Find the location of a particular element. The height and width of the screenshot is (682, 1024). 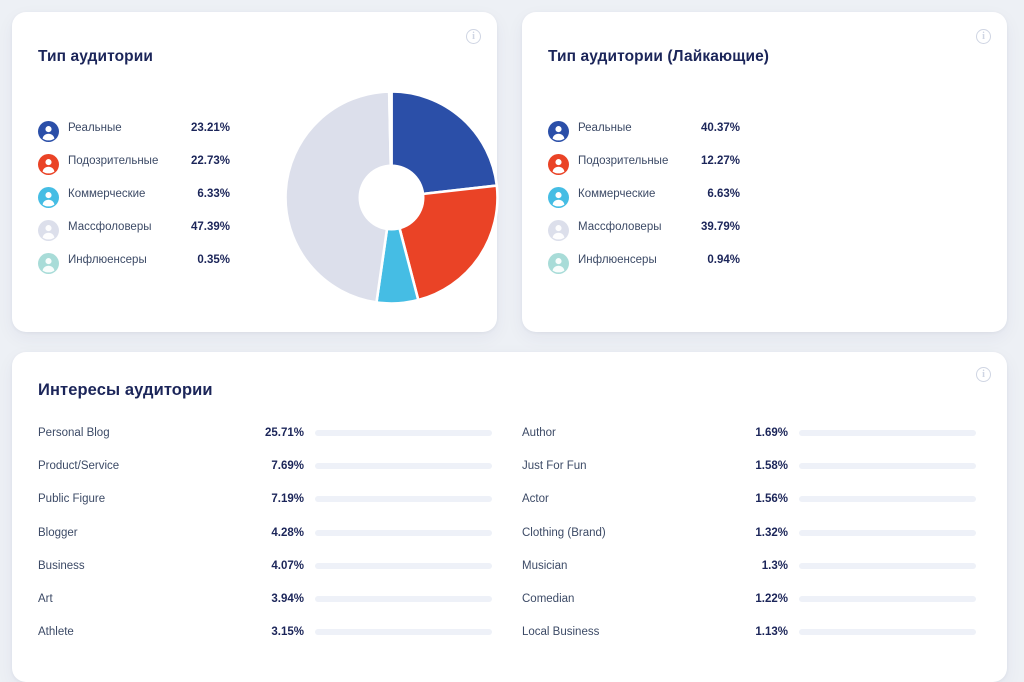

interest-value: 7.19% is located at coordinates (287, 499).